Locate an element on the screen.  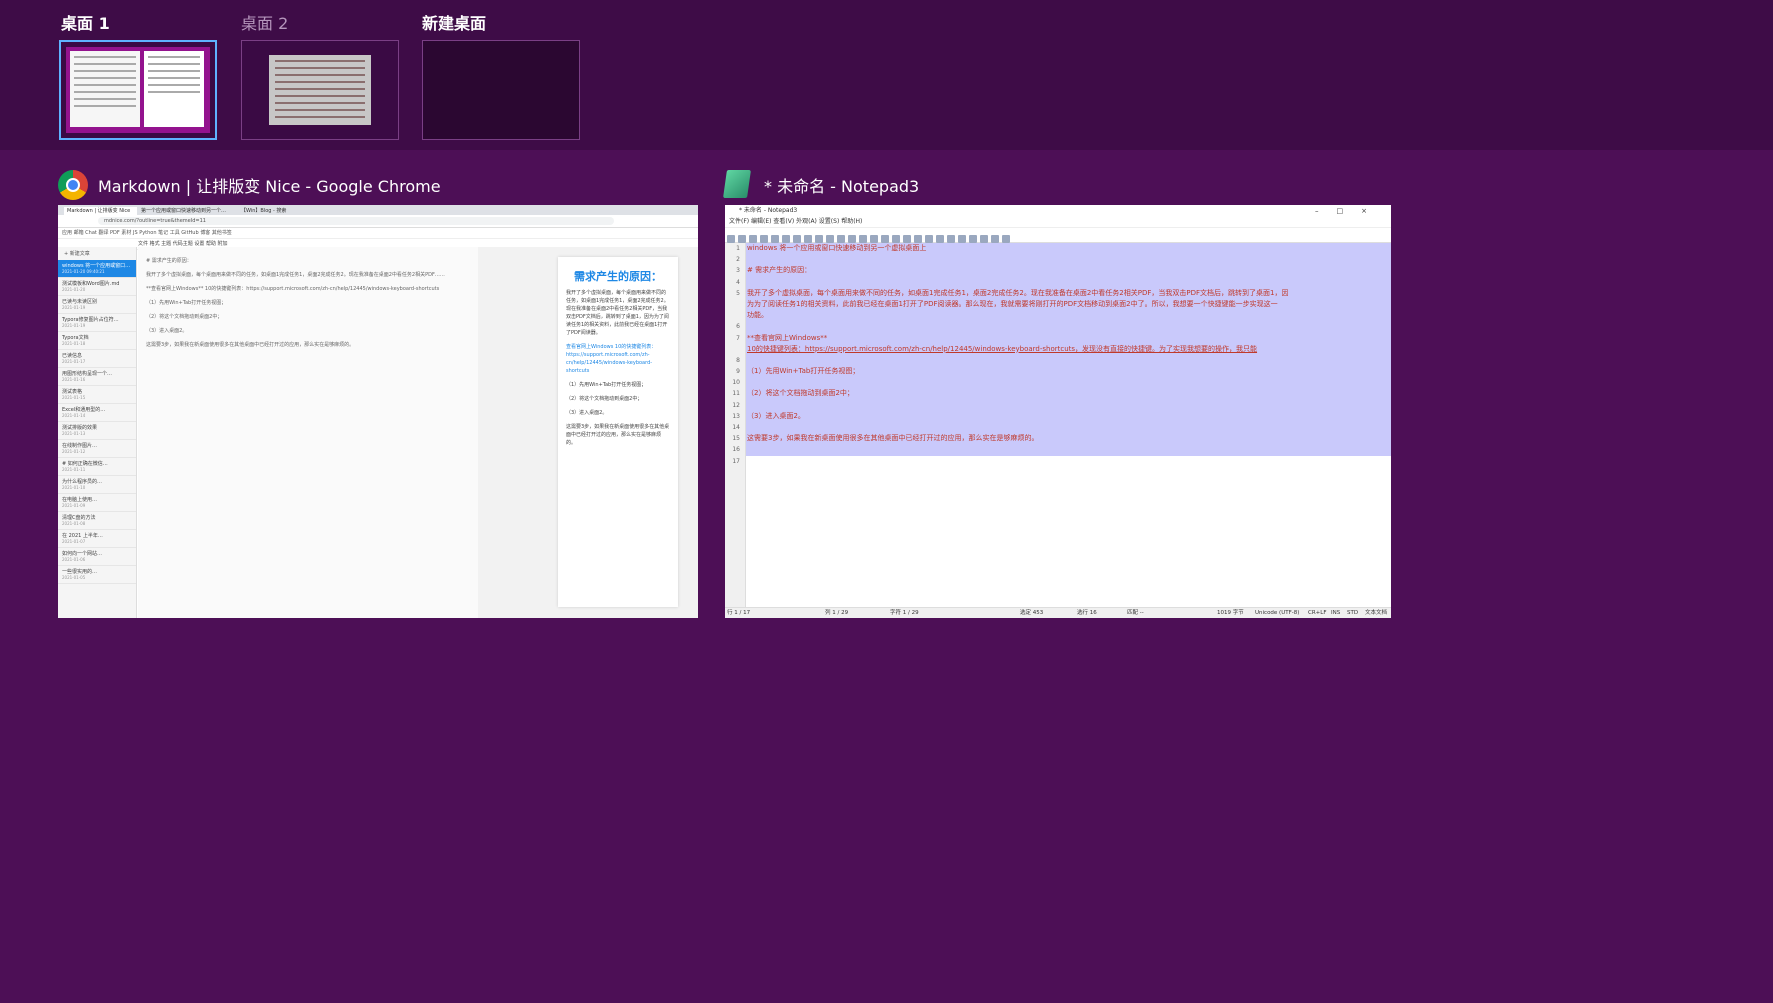
line-number: 2 is located at coordinates (738, 260).